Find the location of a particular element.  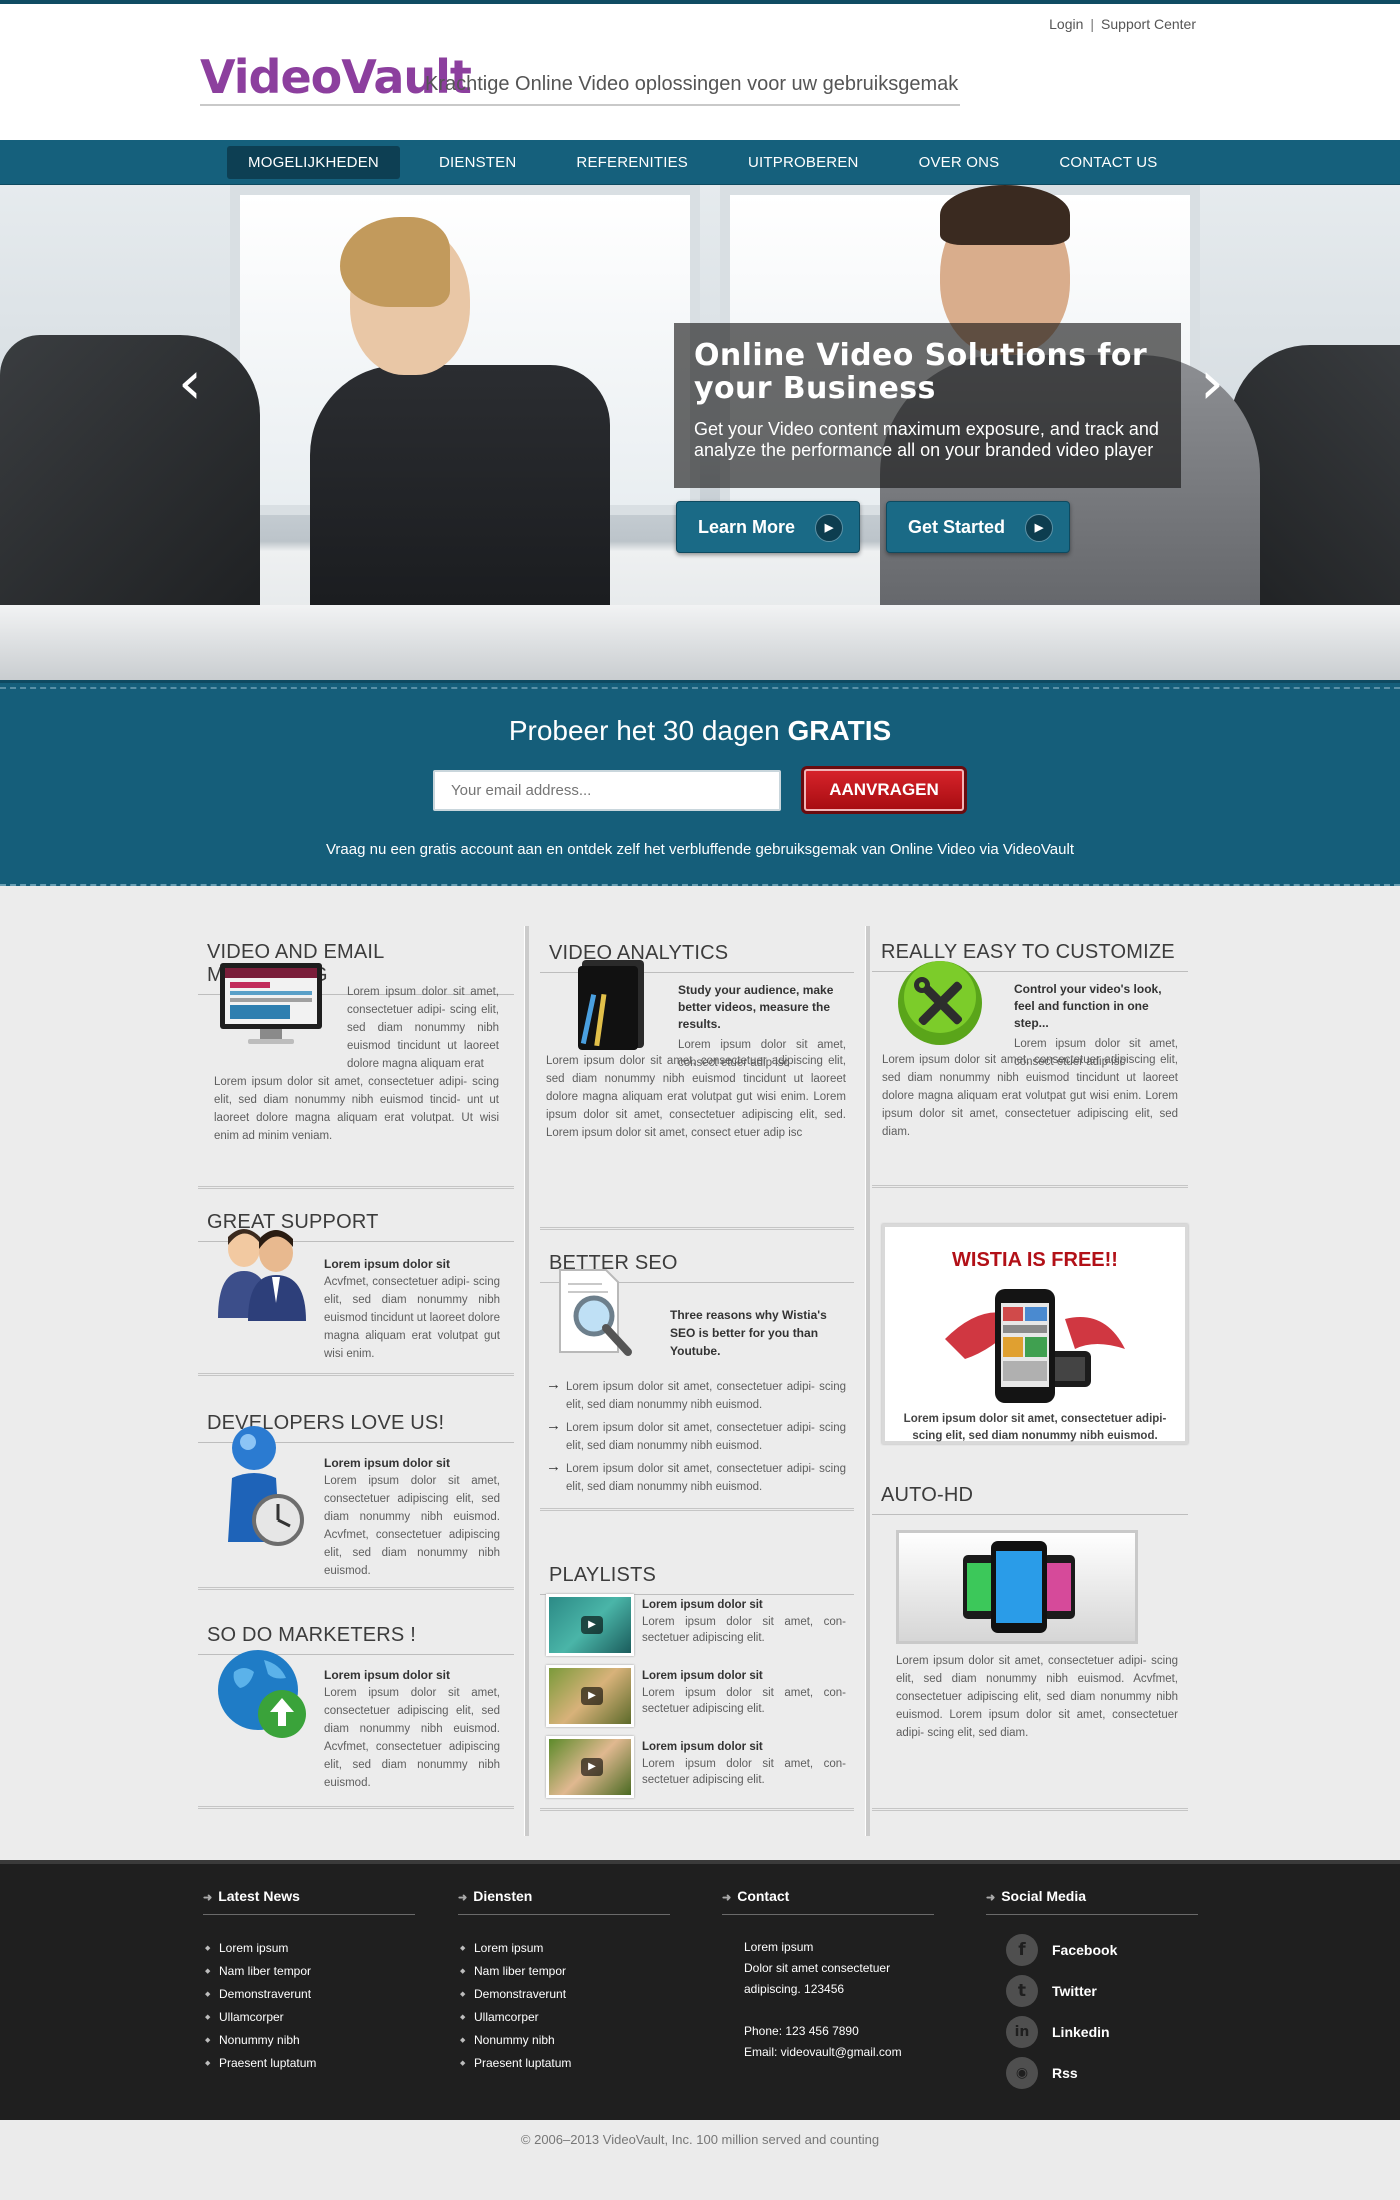

footer-heading: ➜ Latest News is located at coordinates (309, 1901).